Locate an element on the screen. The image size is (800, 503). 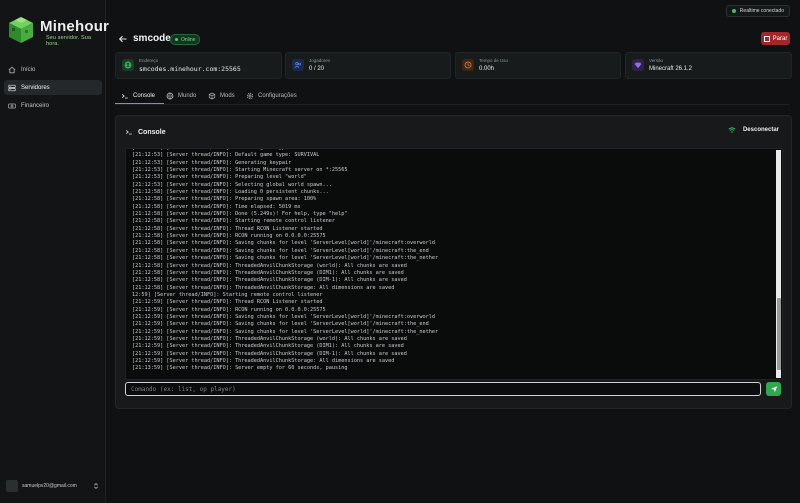
console-title: Console is located at coordinates (152, 132).